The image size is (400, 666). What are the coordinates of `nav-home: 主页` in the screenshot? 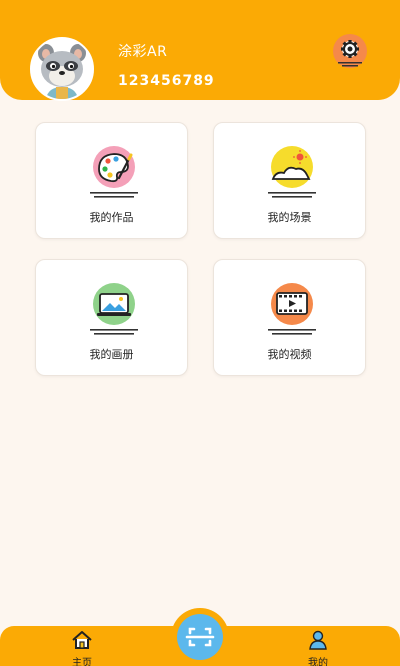 It's located at (82, 648).